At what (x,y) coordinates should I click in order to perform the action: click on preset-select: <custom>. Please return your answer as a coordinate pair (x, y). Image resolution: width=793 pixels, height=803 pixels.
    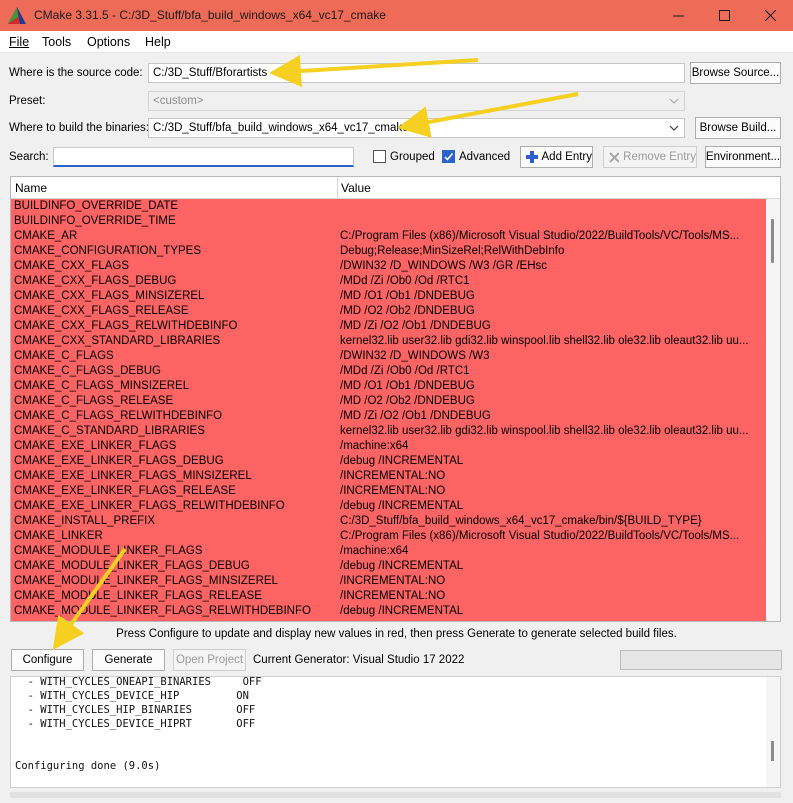
    Looking at the image, I should click on (416, 101).